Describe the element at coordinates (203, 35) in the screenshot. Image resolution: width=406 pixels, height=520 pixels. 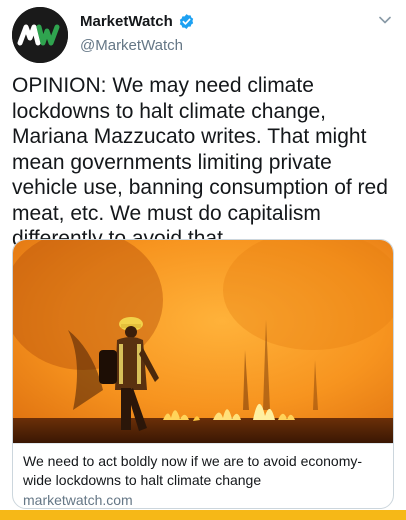
I see `tweet-header: MarketWatch @MarketWatch` at that location.